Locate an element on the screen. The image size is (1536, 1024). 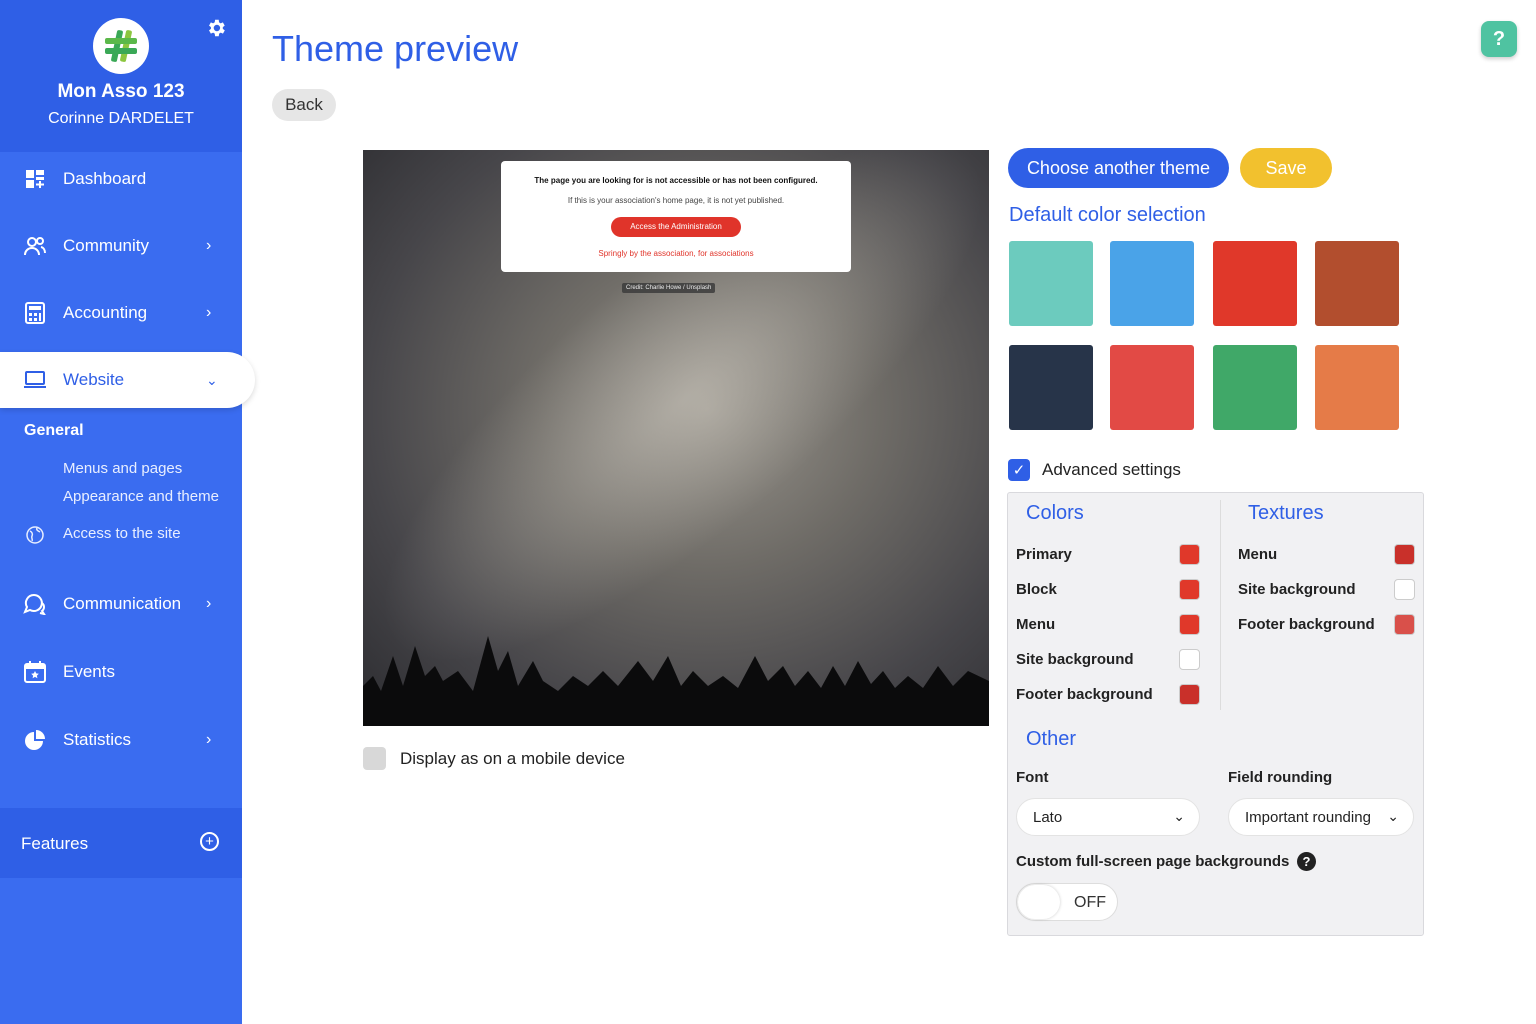
laptop-icon is located at coordinates (35, 380).